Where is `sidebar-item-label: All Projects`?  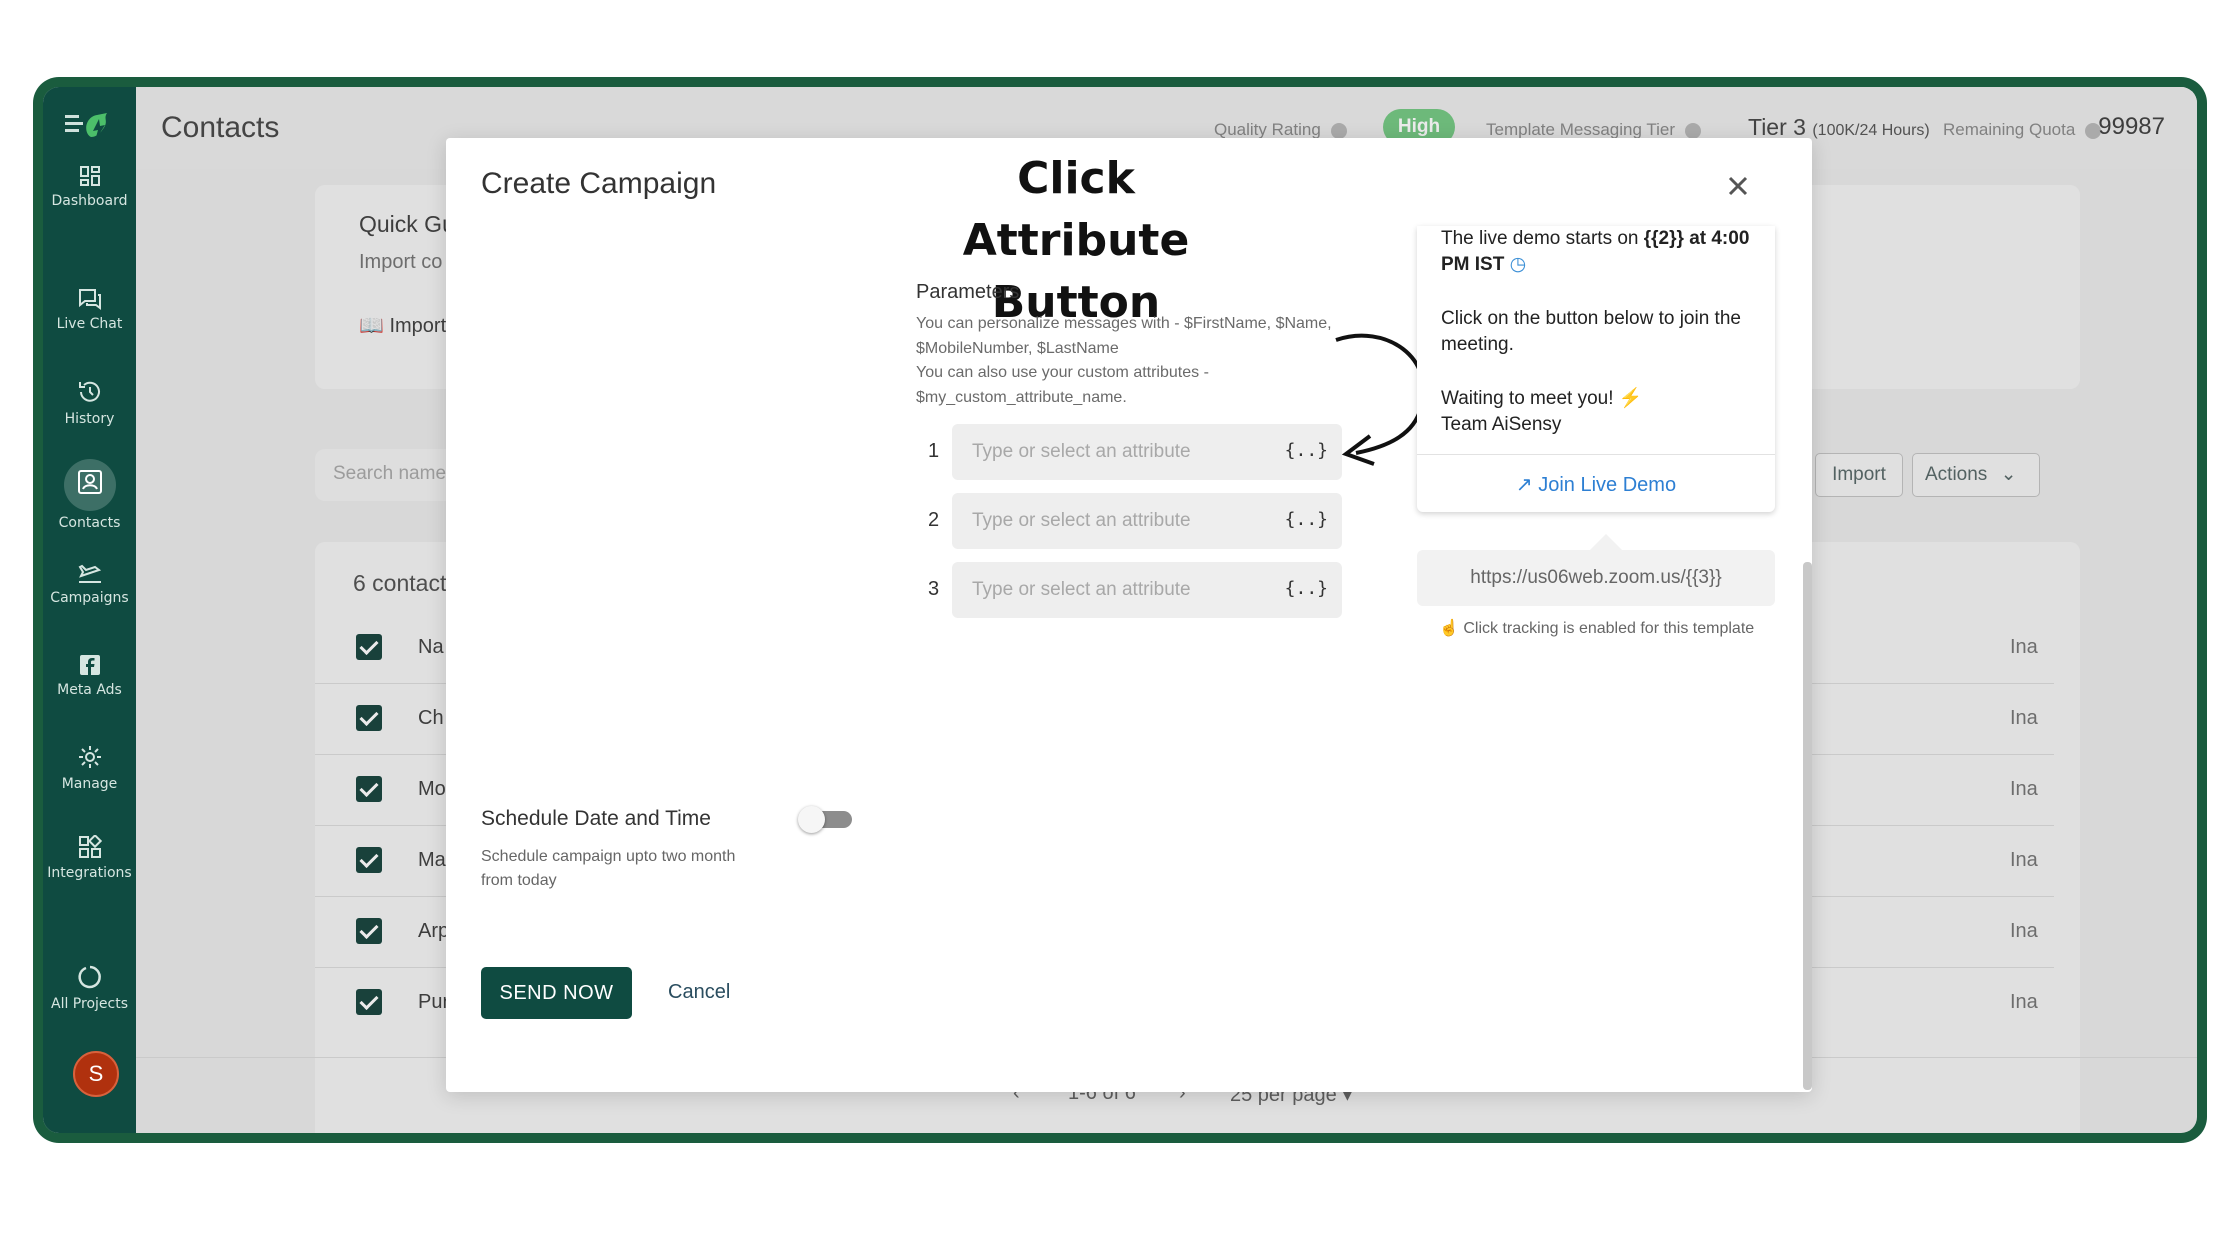
sidebar-item-label: All Projects is located at coordinates (89, 1004).